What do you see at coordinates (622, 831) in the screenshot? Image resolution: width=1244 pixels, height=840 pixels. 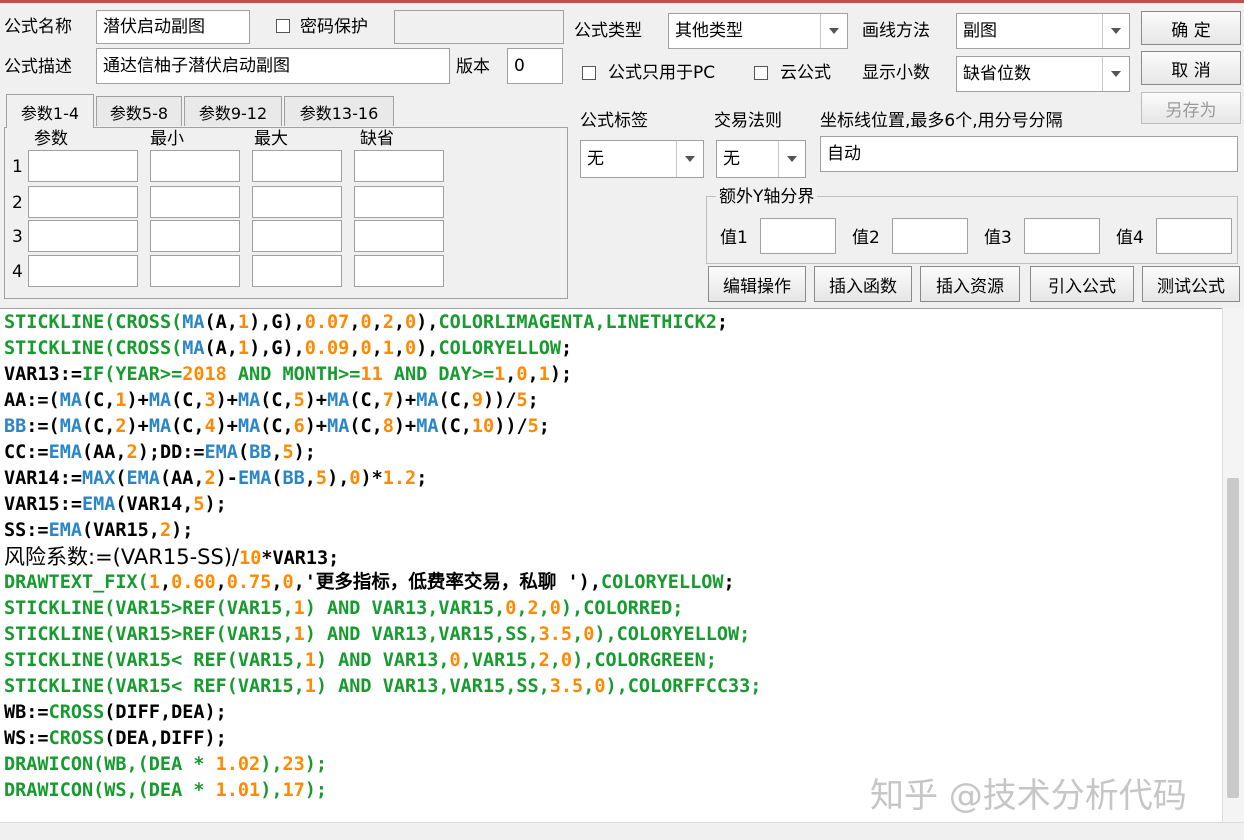 I see `horizontal-scrollbar` at bounding box center [622, 831].